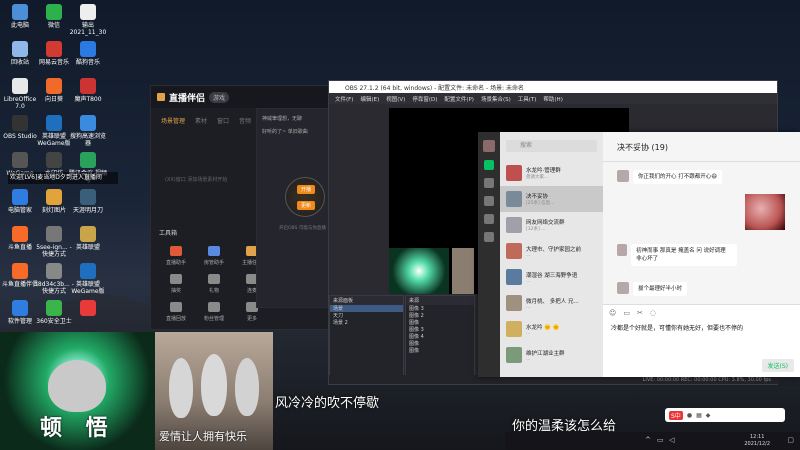  I want to click on chat-name: 水龙吟·管理群, so click(543, 171).